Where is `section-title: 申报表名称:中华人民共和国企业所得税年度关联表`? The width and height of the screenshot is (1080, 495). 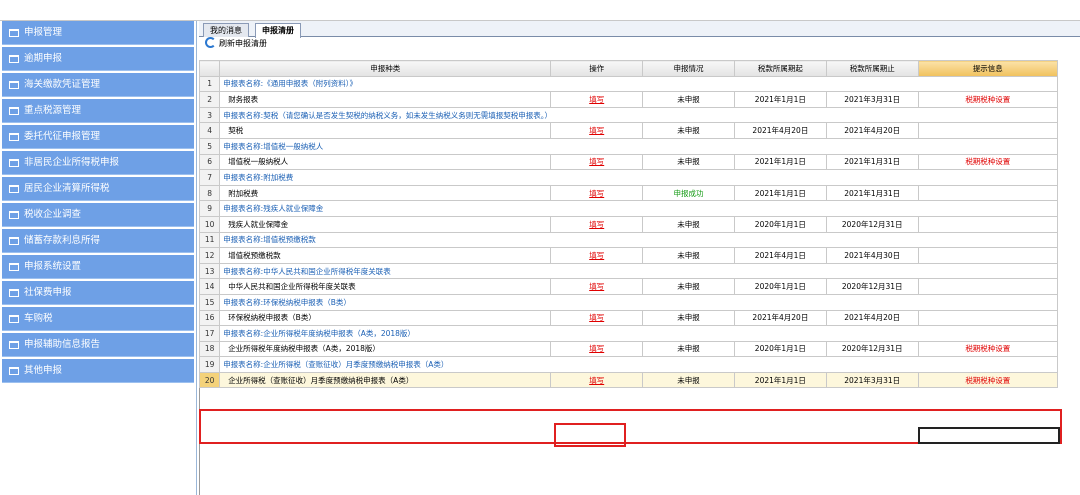
section-title: 申报表名称:中华人民共和国企业所得税年度关联表 is located at coordinates (638, 271).